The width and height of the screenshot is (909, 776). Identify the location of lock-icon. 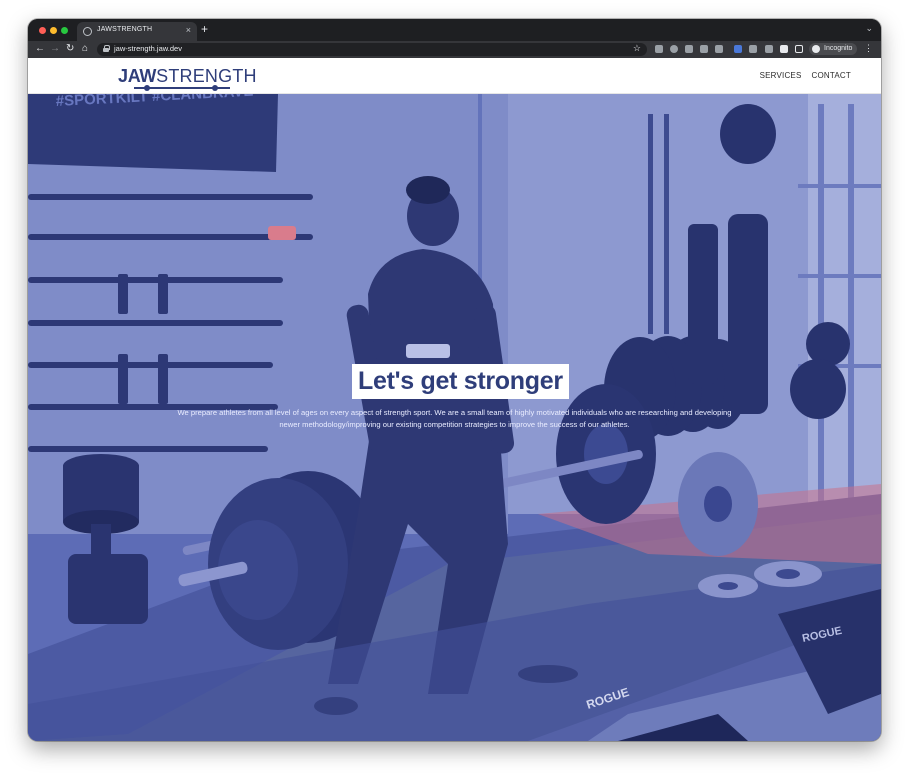
(106, 49).